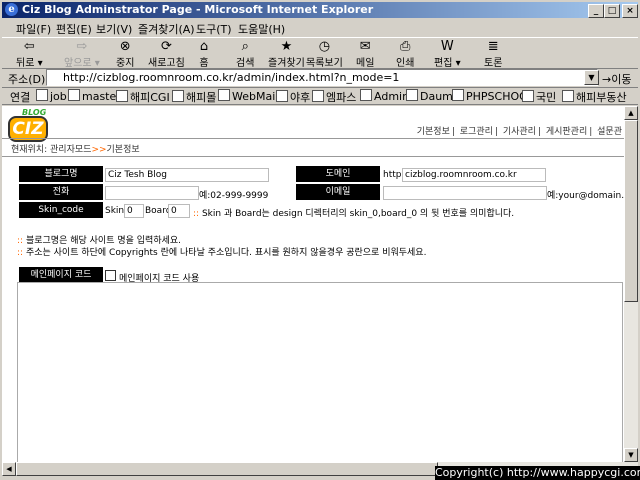  I want to click on blog-name-label: 블로그명, so click(61, 174).